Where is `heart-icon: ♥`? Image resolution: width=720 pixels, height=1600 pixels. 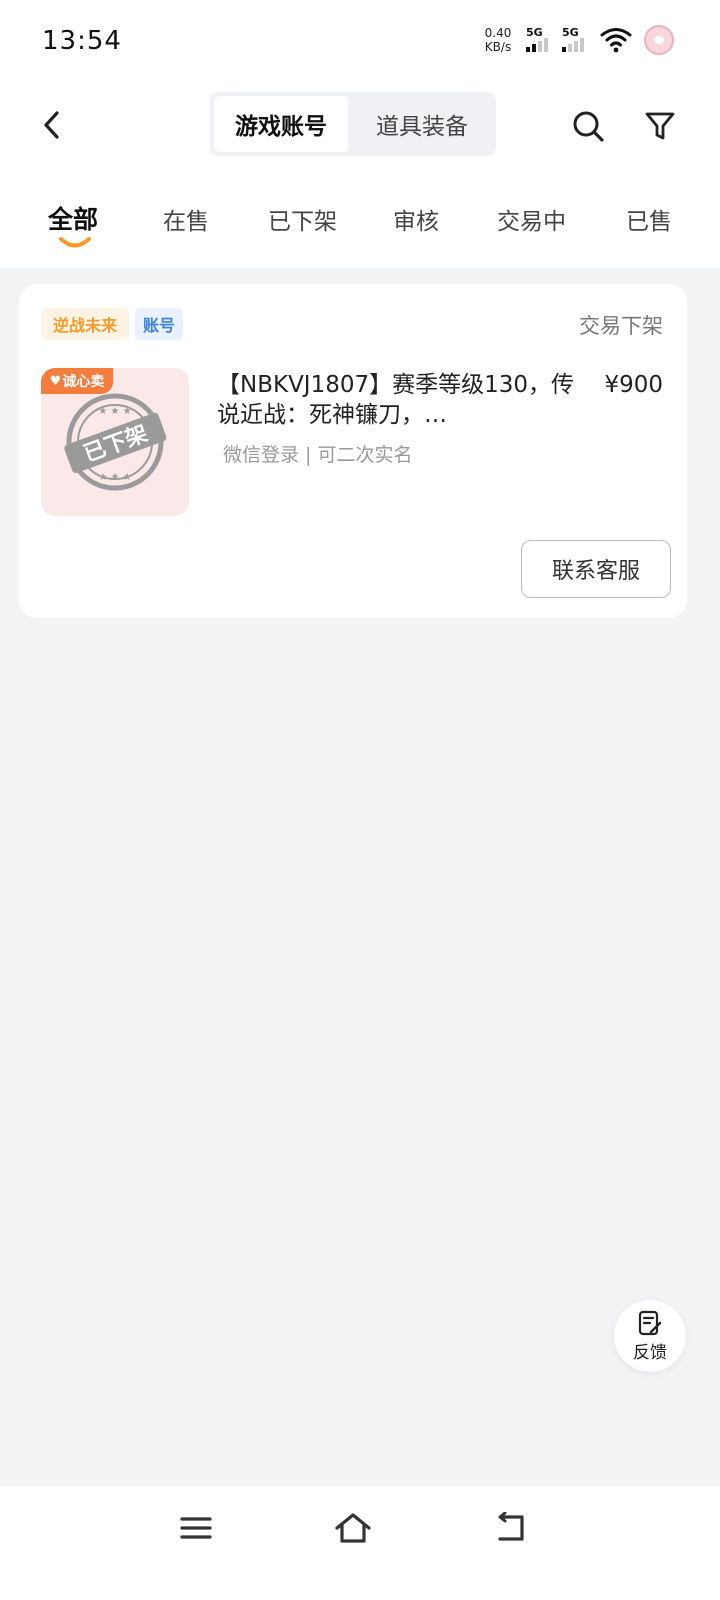 heart-icon: ♥ is located at coordinates (55, 381).